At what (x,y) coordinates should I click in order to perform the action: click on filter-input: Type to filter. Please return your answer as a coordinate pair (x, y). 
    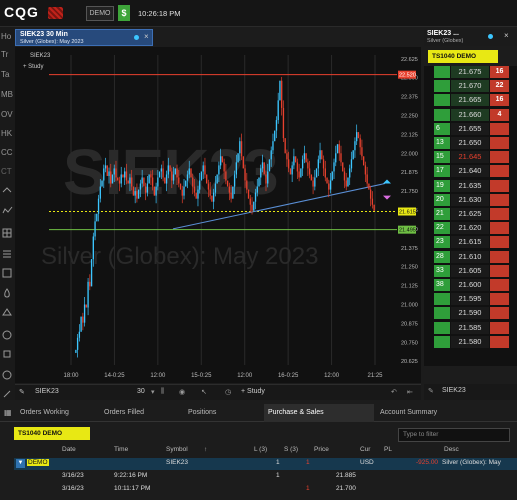
    Looking at the image, I should click on (454, 435).